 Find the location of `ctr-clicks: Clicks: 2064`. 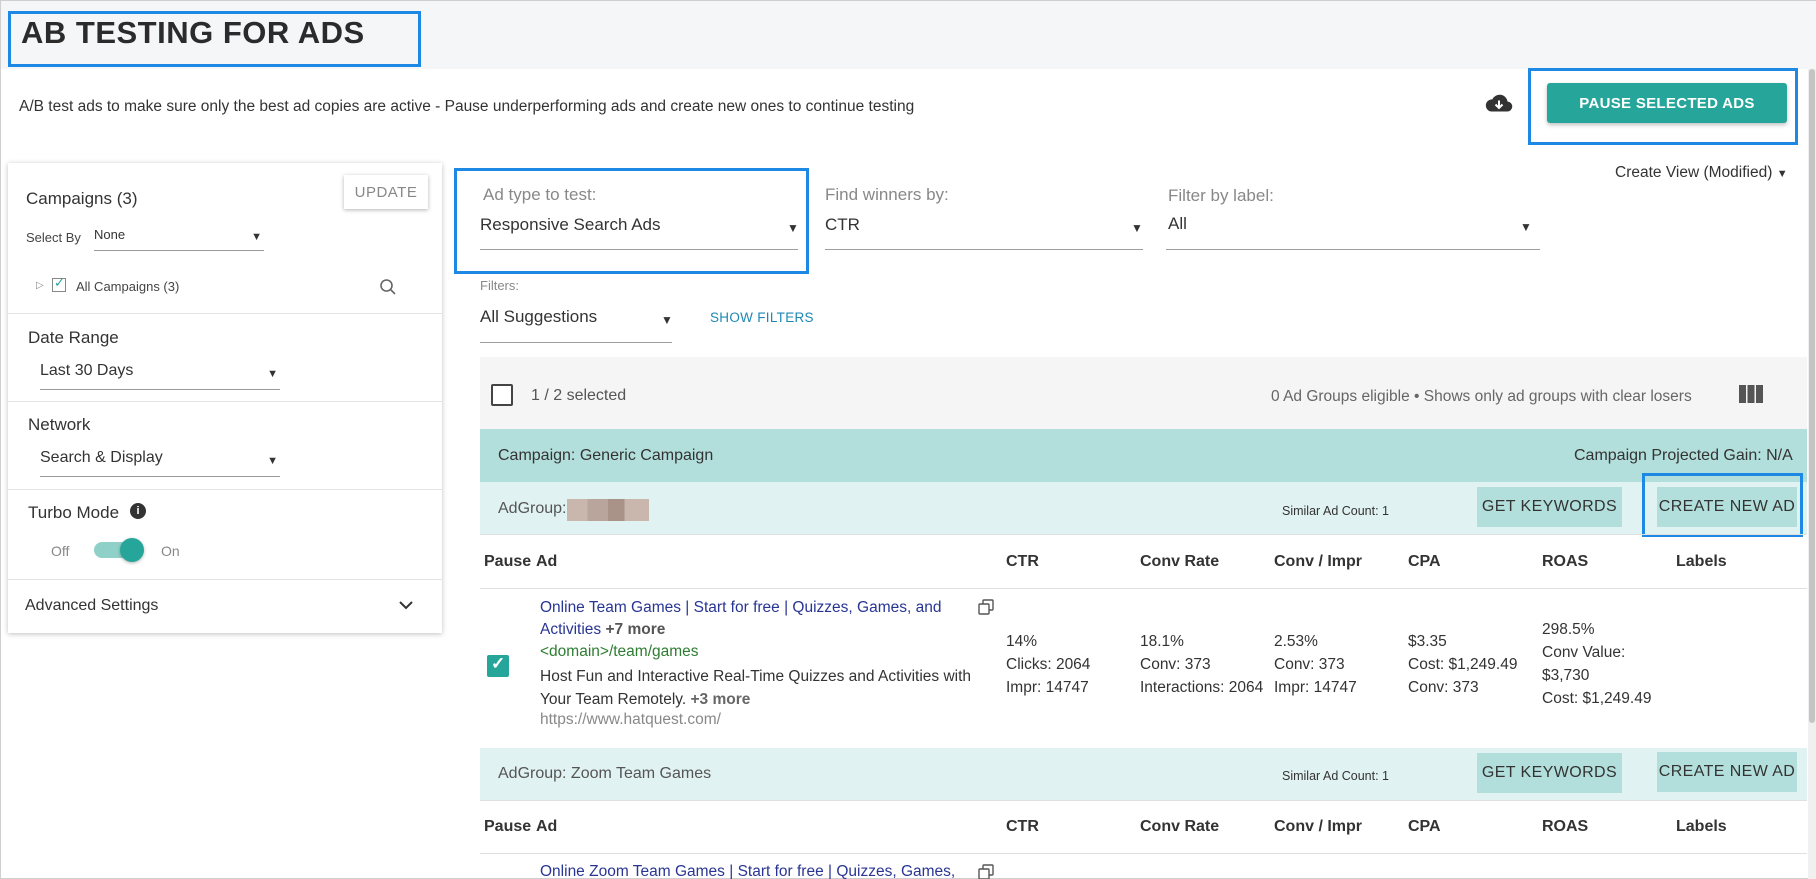

ctr-clicks: Clicks: 2064 is located at coordinates (1048, 664).